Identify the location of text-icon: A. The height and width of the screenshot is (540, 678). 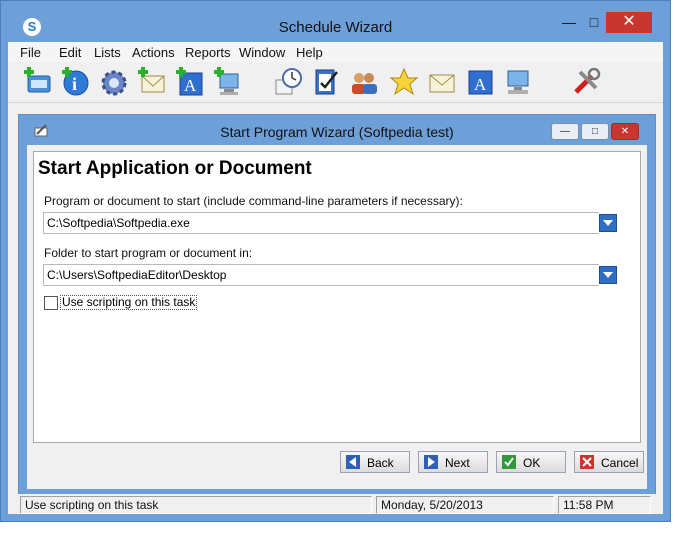
(480, 82).